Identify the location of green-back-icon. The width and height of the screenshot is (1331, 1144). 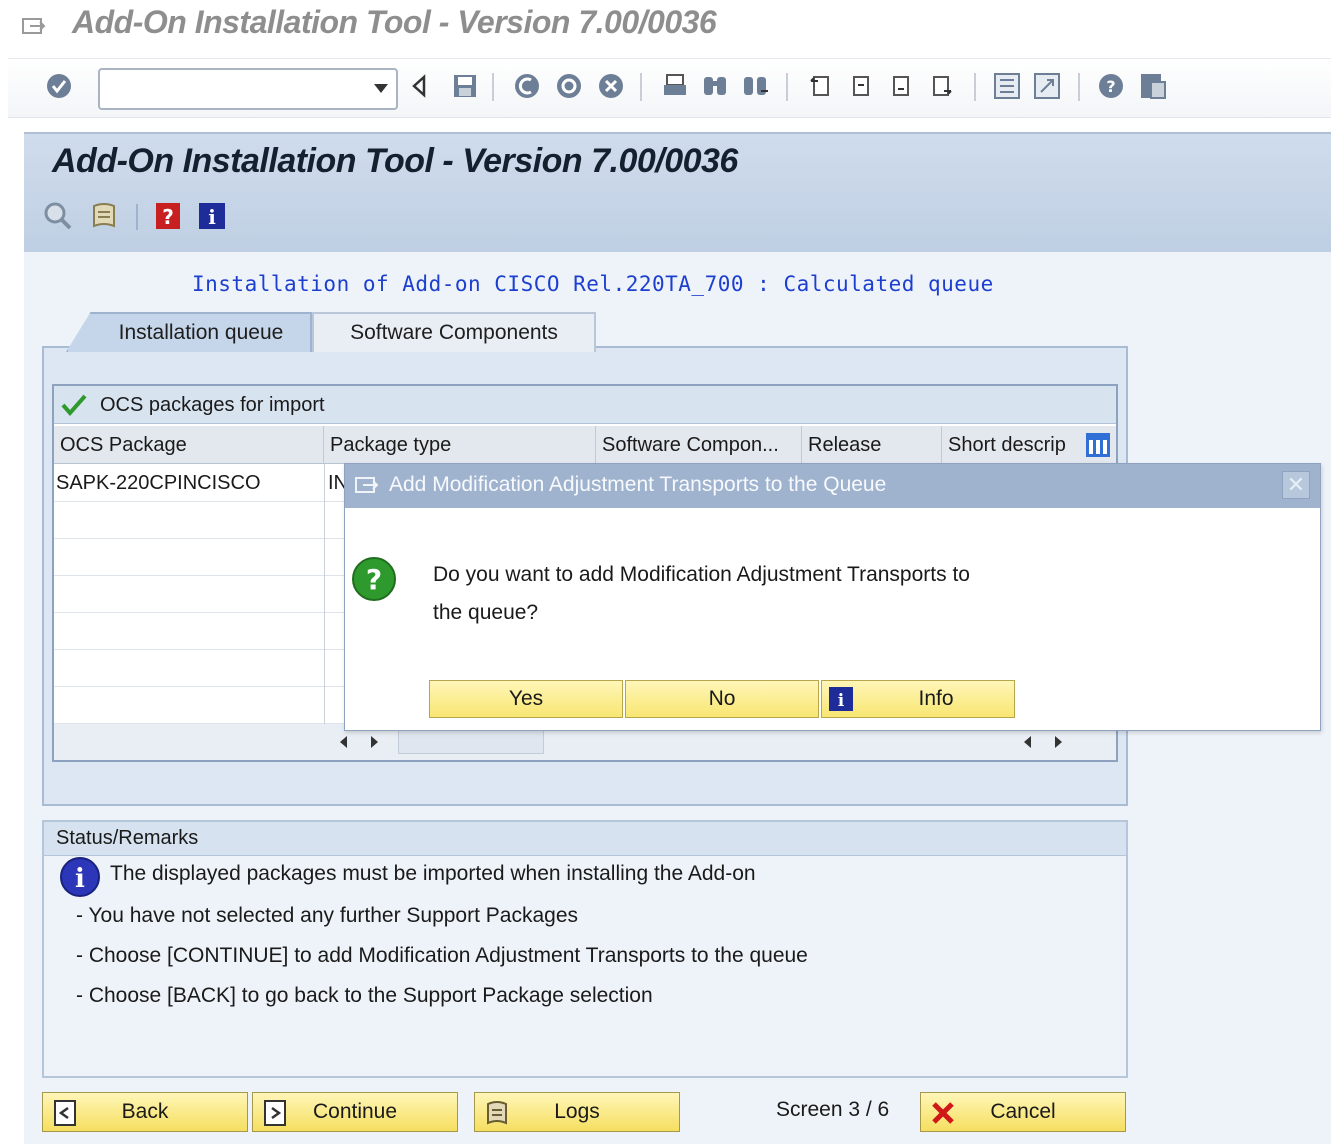
(527, 86).